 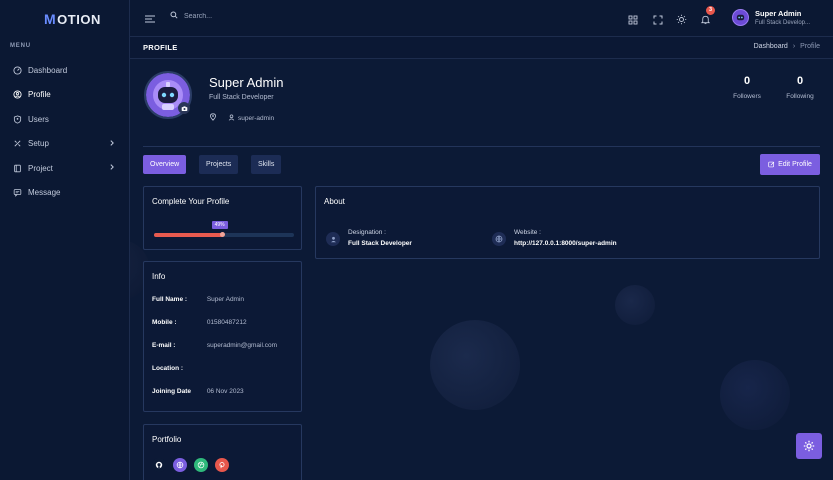 I want to click on notification-badge: 3, so click(x=710, y=10).